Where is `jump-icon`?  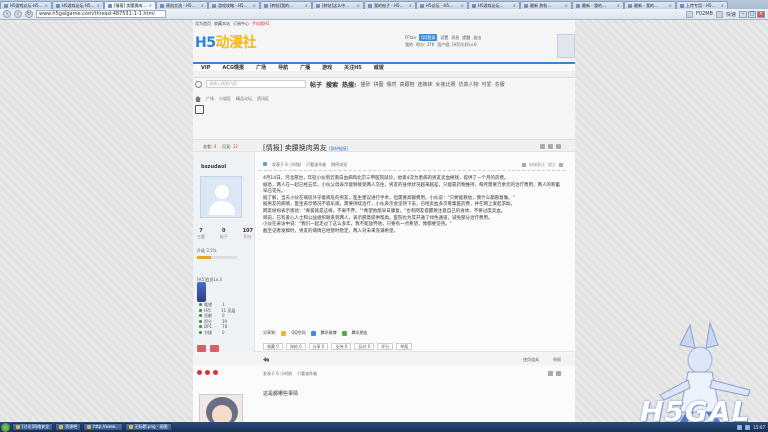 jump-icon is located at coordinates (524, 165).